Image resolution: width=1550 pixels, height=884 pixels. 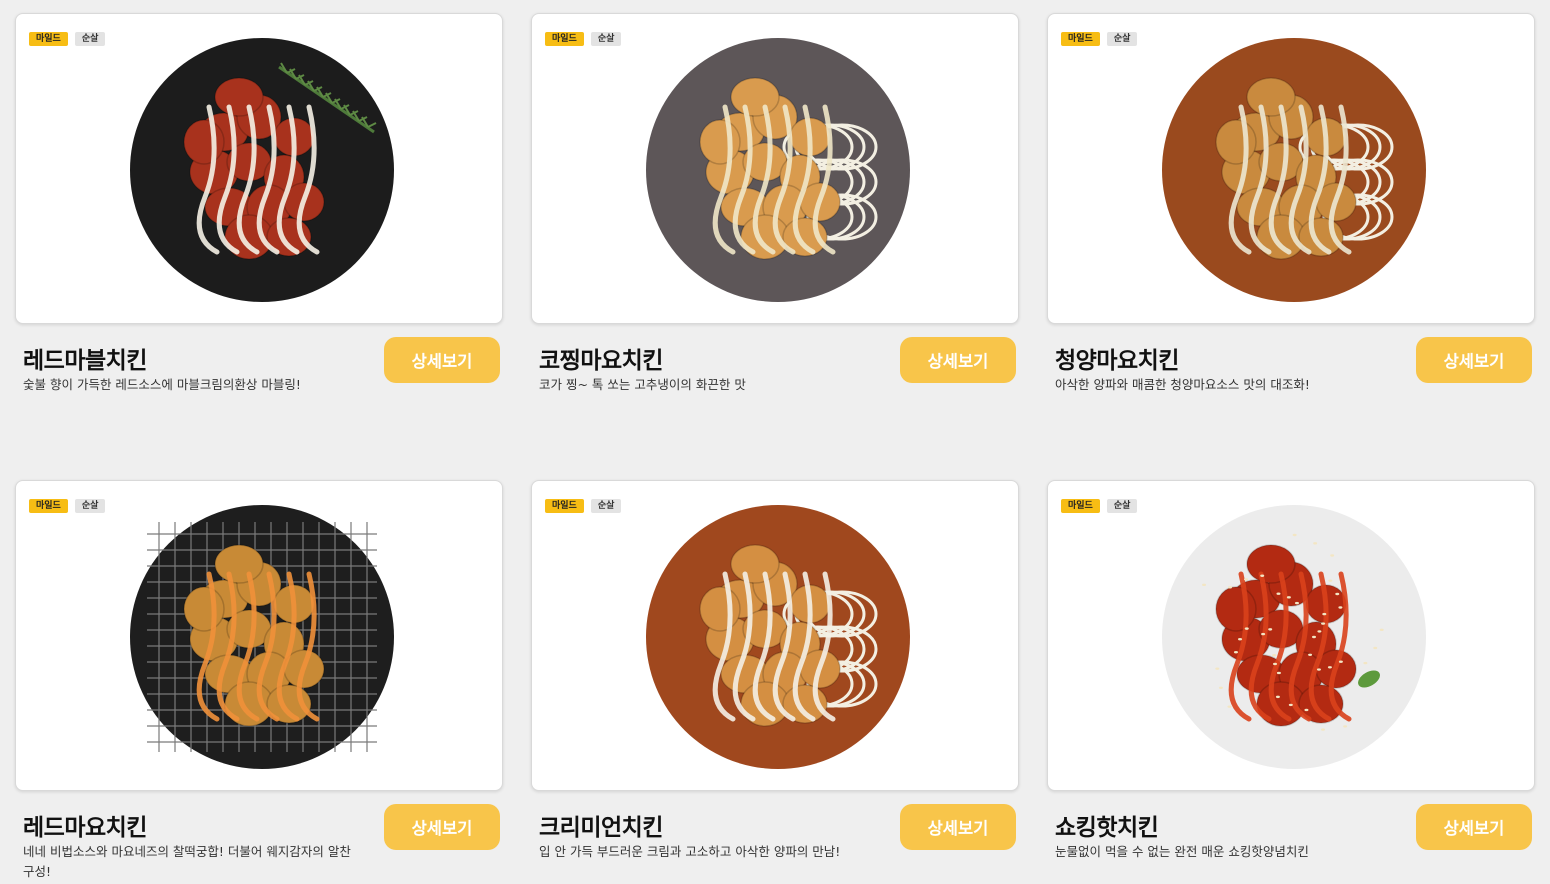 I want to click on menu-description: 눈물없이 먹을 수 없는 완전 매운 쇼킹핫양념치킨, so click(x=1182, y=851).